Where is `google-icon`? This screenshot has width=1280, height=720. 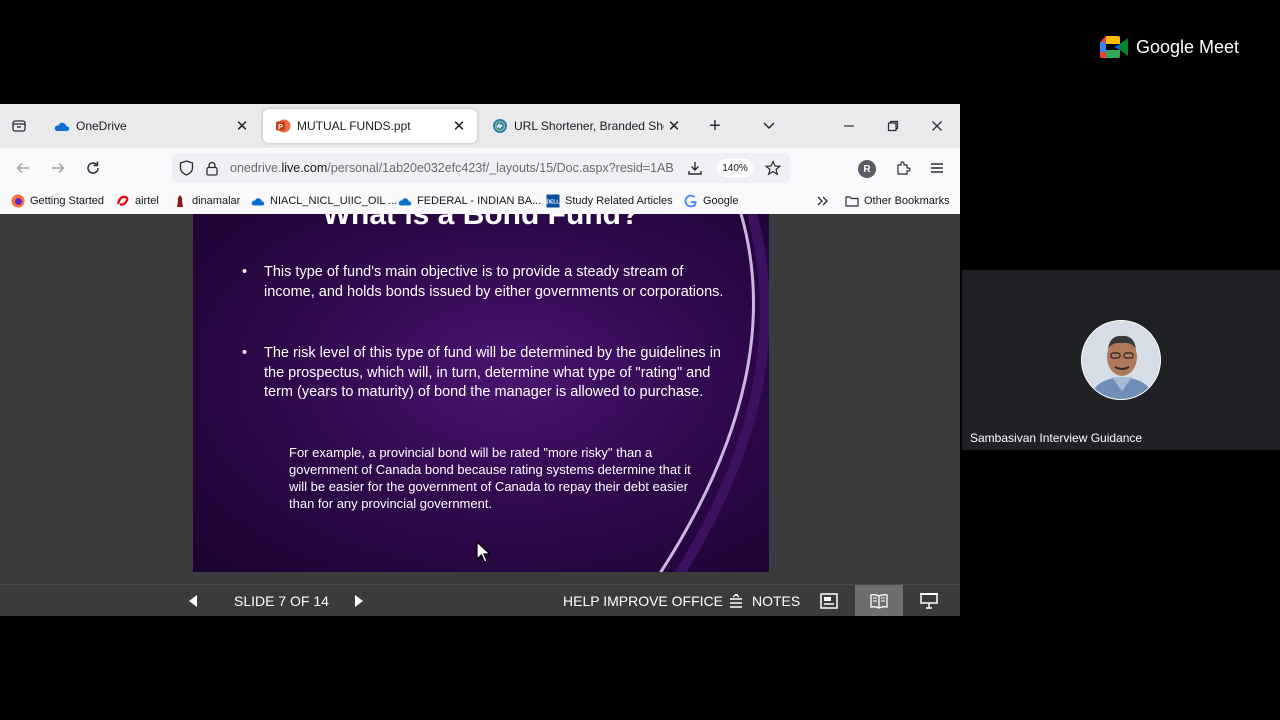
google-icon is located at coordinates (691, 201).